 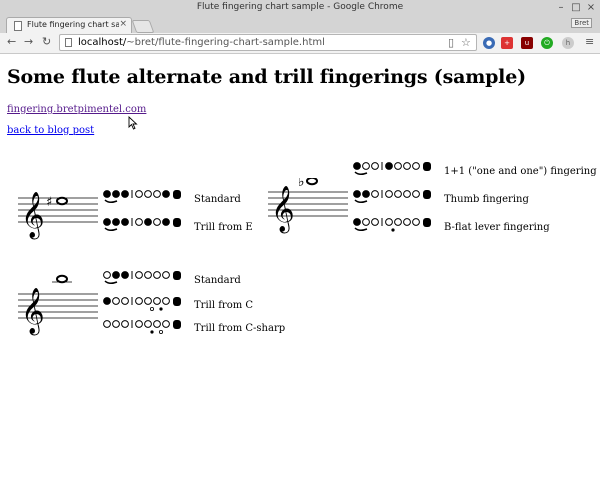 I want to click on back-icon: ←, so click(x=11, y=42).